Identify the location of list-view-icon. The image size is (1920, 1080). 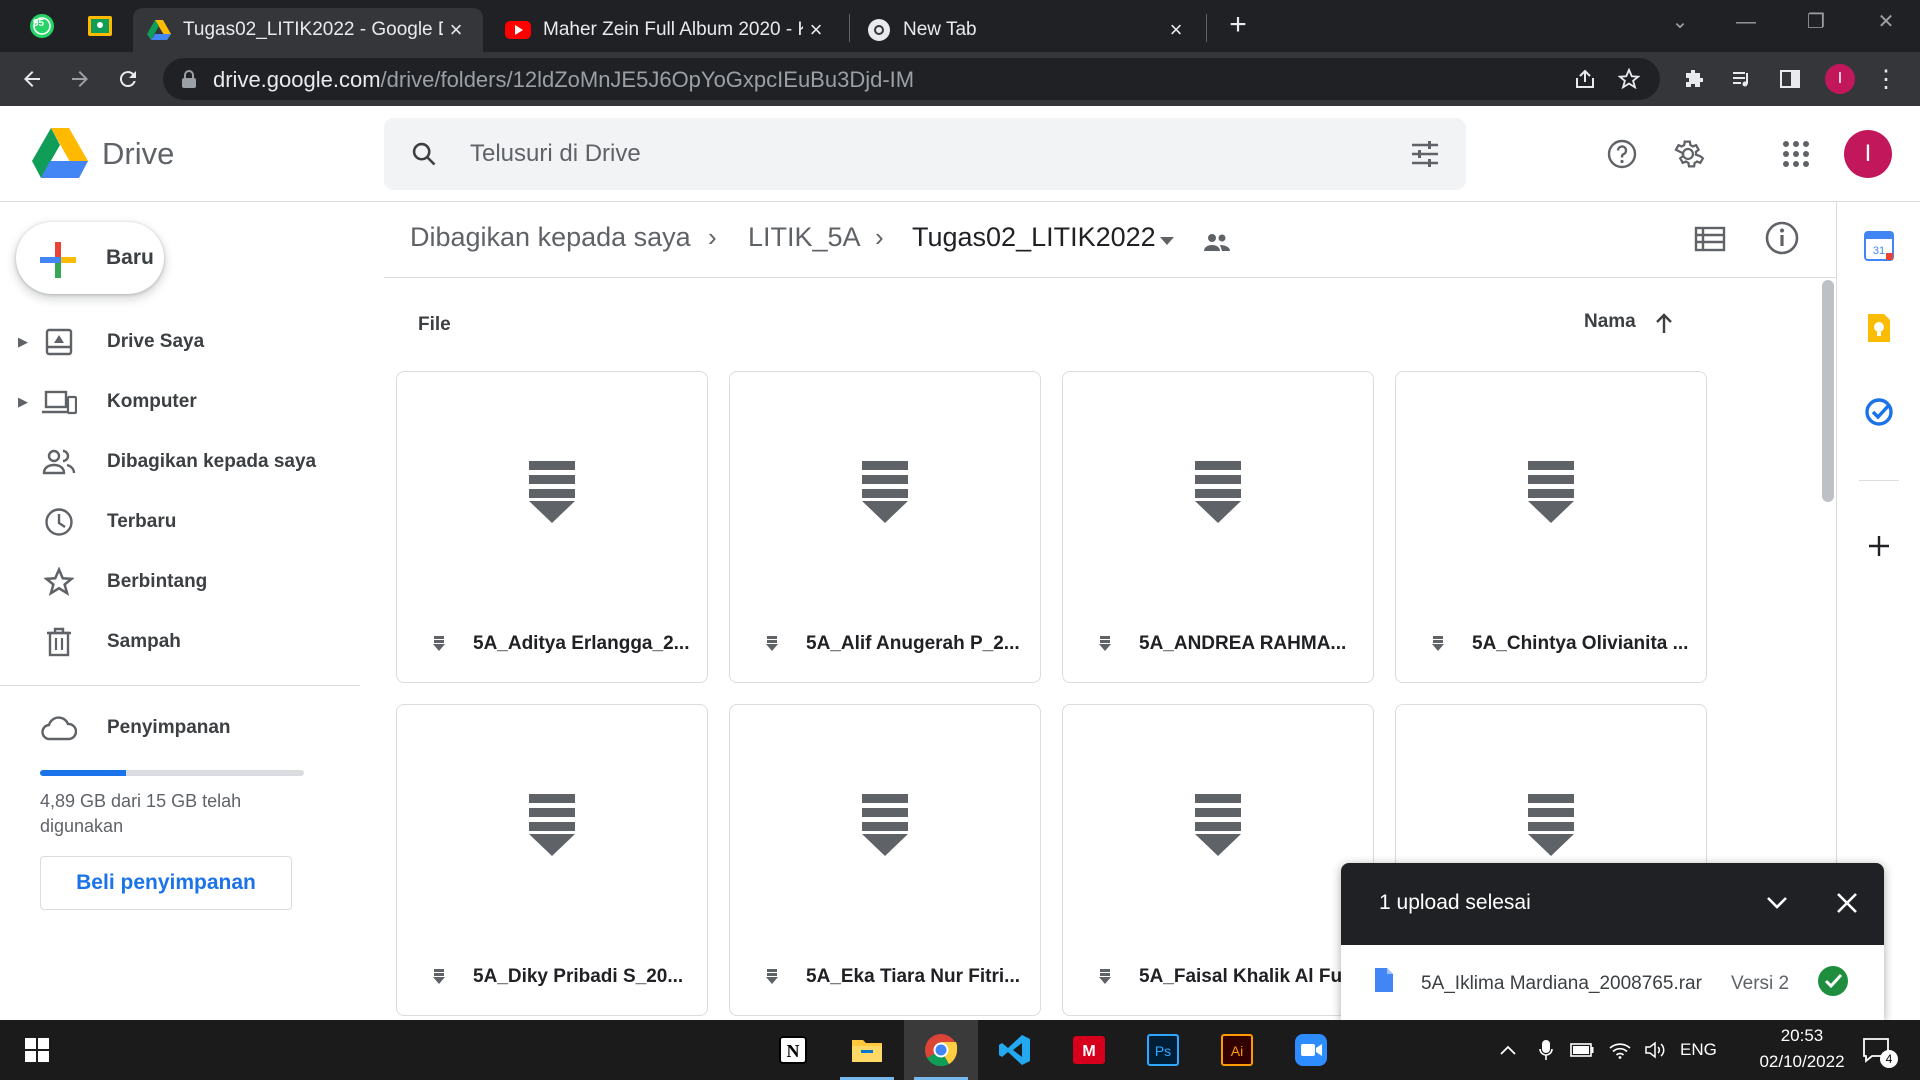
(1710, 239).